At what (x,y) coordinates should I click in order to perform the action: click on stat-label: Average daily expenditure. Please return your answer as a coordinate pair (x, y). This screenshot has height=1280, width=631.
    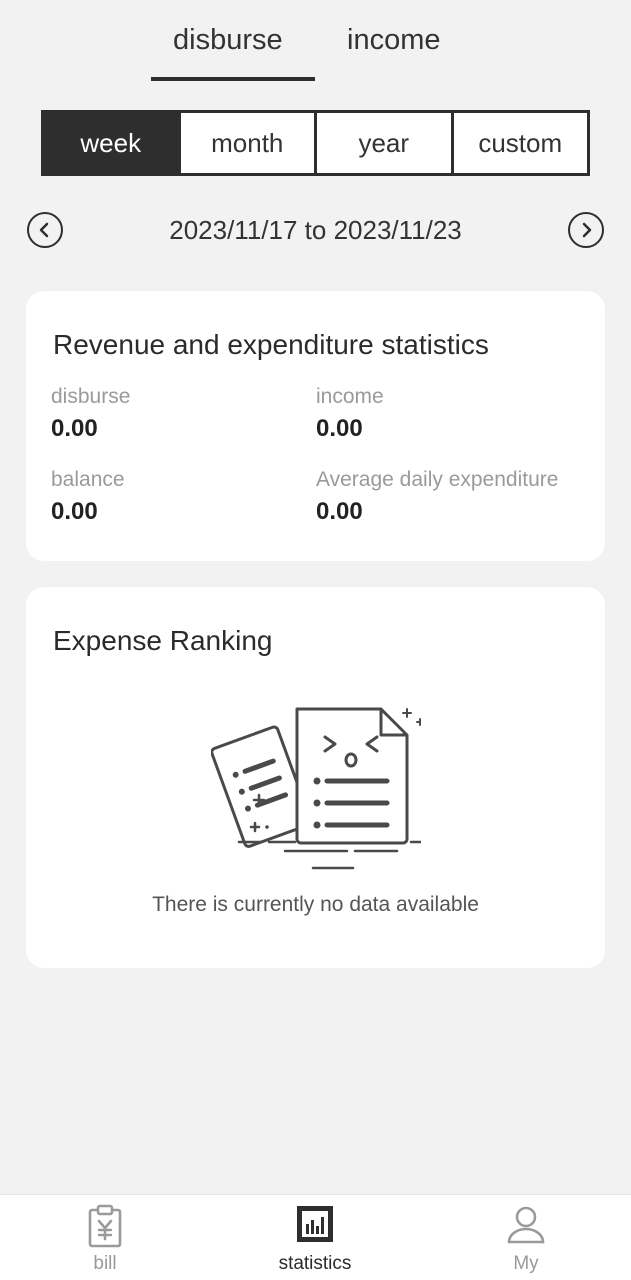
    Looking at the image, I should click on (437, 479).